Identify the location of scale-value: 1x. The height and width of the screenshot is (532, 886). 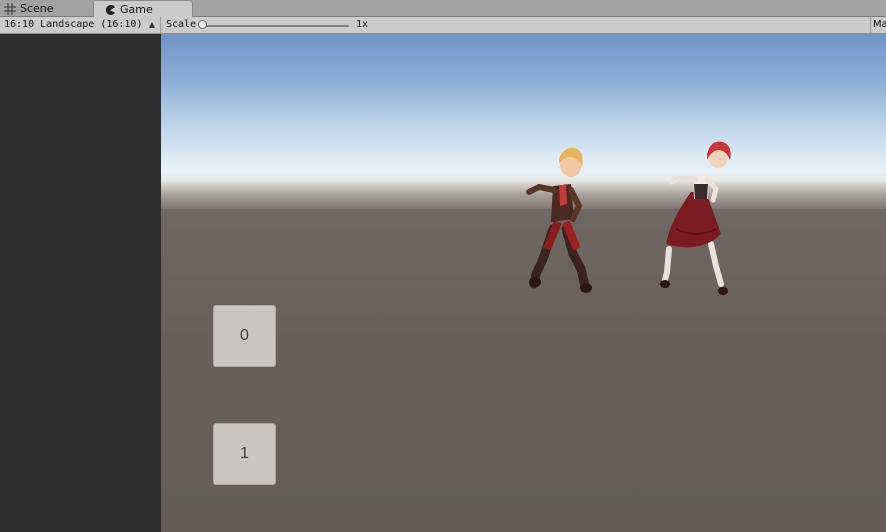
(362, 24).